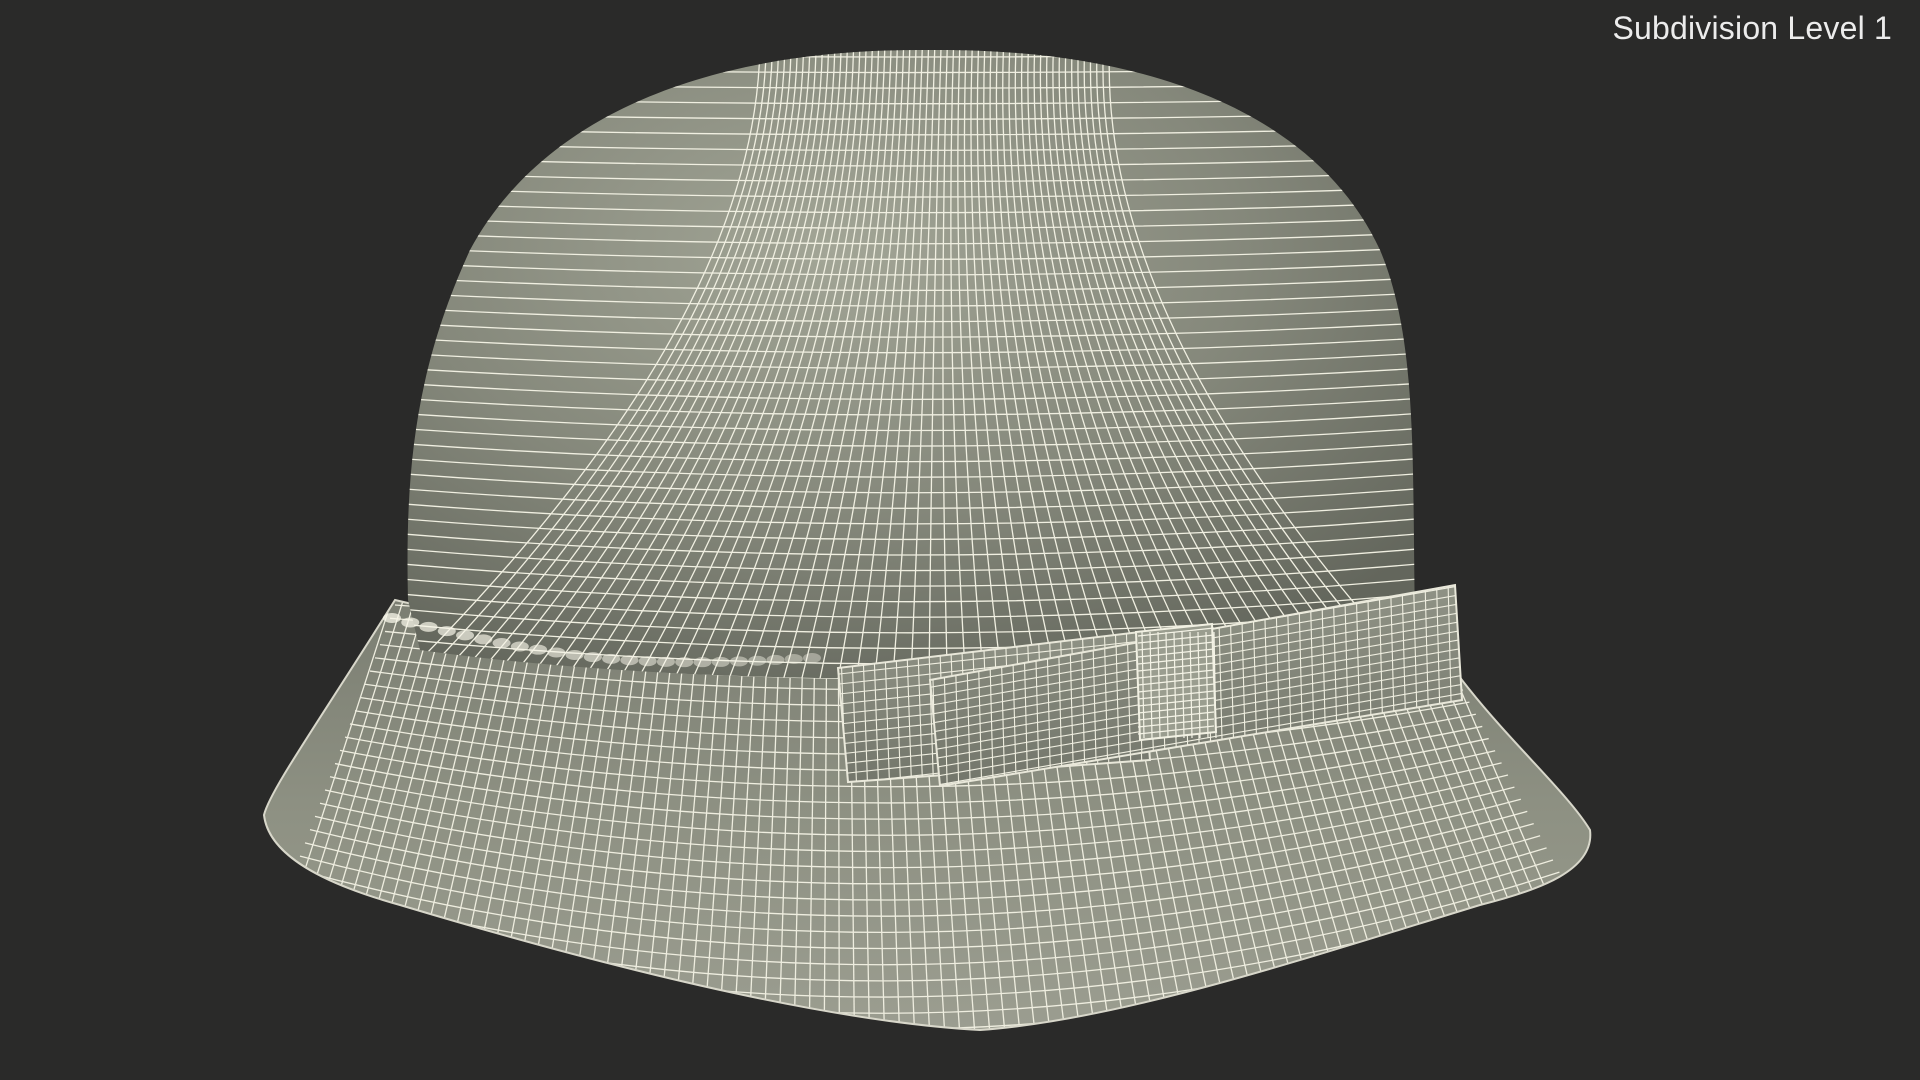 This screenshot has width=1920, height=1080. I want to click on subdivision-level-label: Subdivision Level 1, so click(1752, 28).